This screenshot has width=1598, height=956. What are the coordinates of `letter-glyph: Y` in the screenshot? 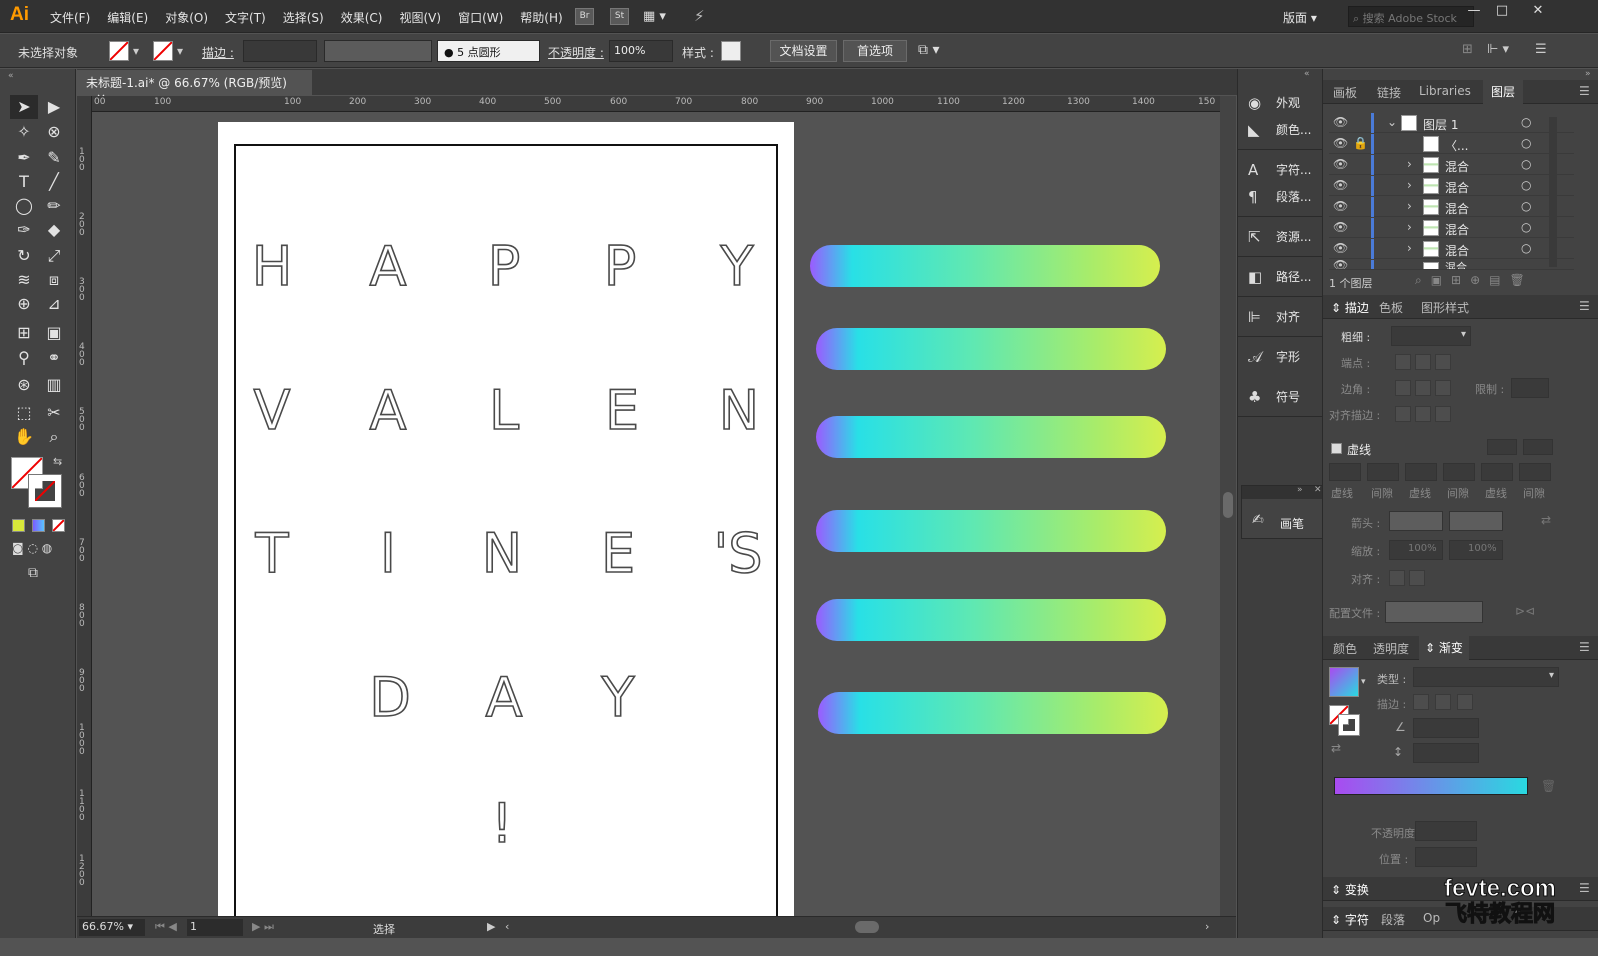 It's located at (618, 697).